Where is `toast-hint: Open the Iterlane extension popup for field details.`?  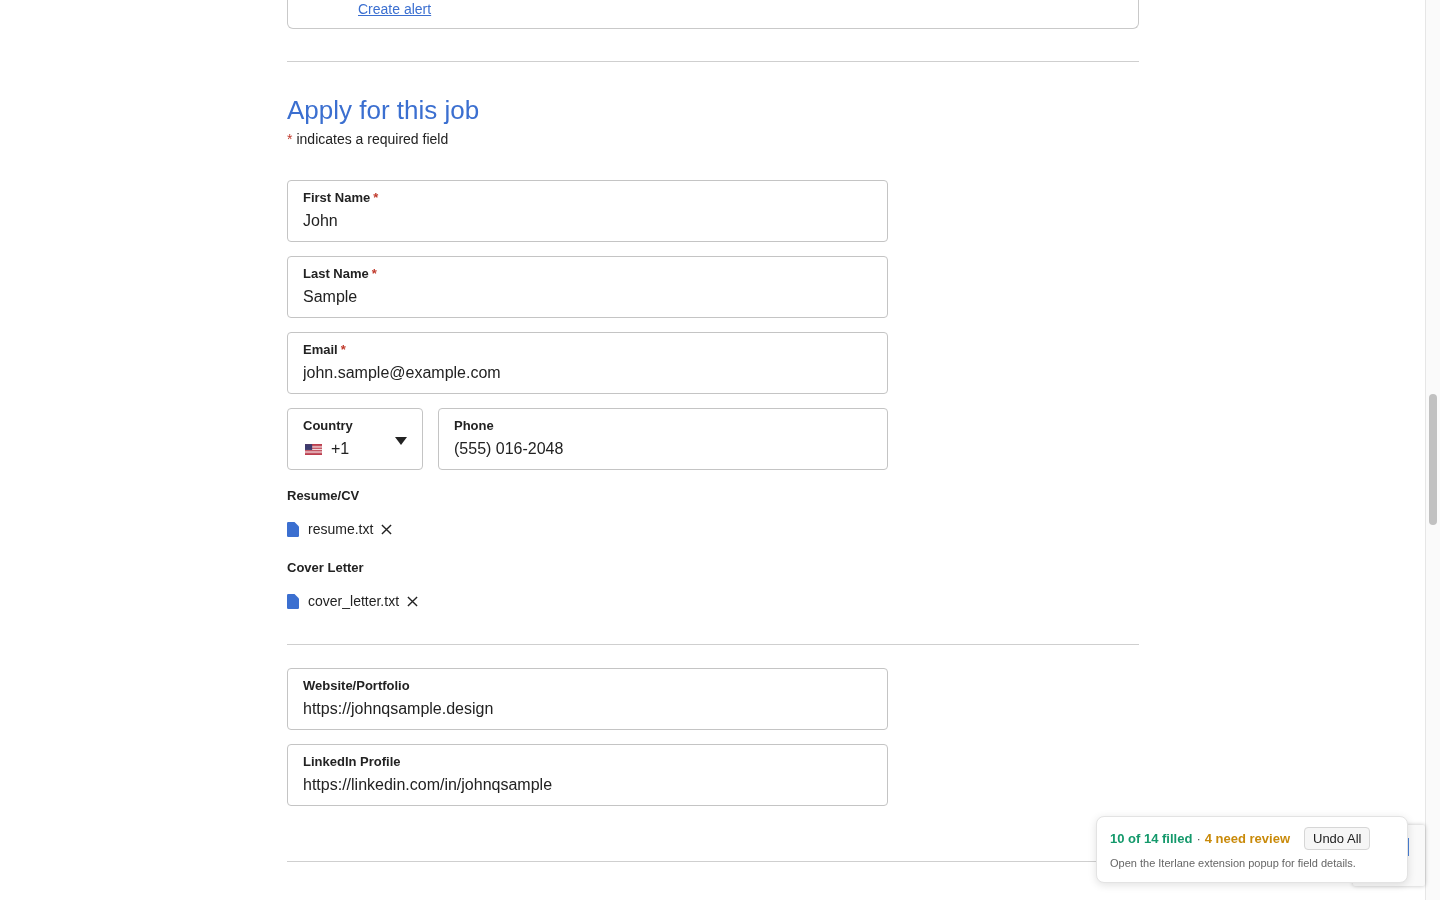 toast-hint: Open the Iterlane extension popup for field details. is located at coordinates (1233, 863).